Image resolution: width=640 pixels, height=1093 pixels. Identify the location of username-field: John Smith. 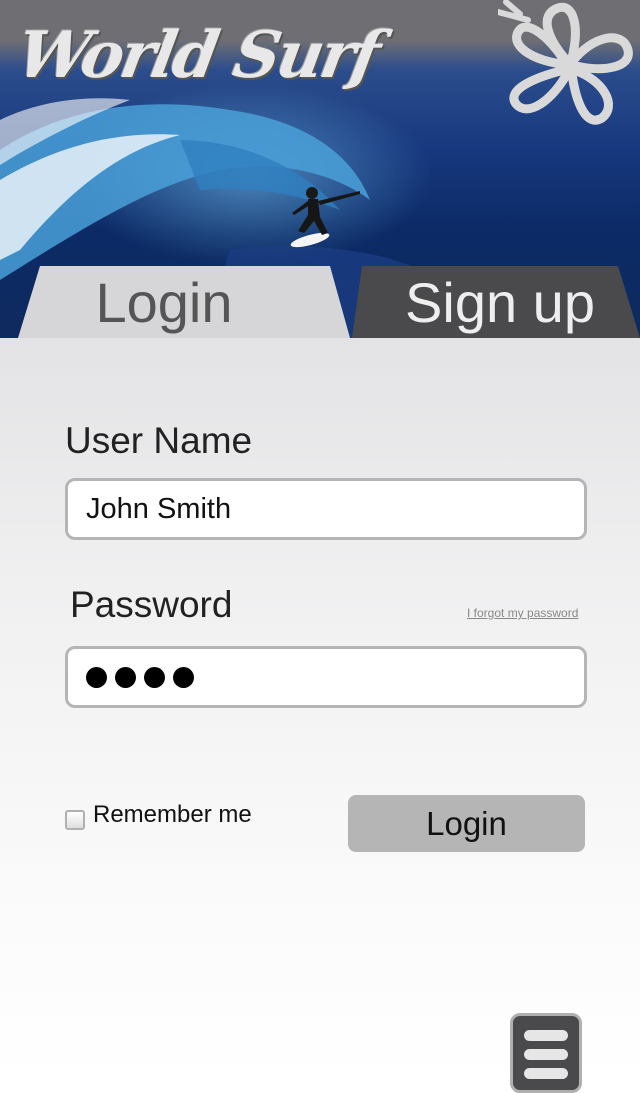
(326, 509).